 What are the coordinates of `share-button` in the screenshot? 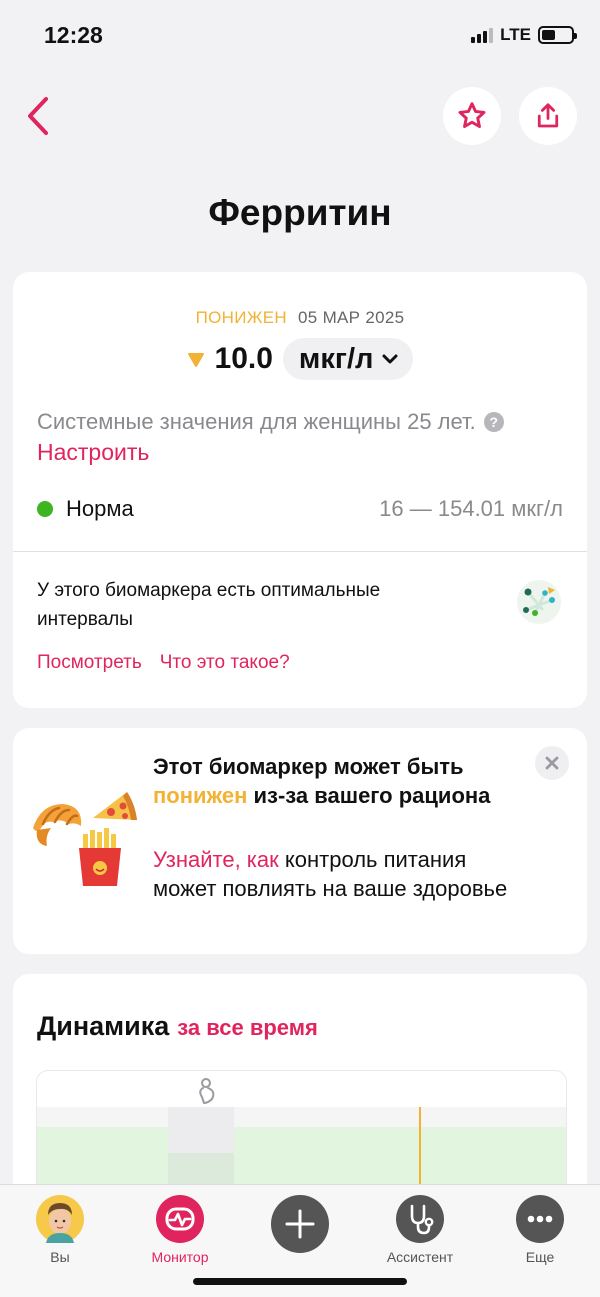 It's located at (548, 116).